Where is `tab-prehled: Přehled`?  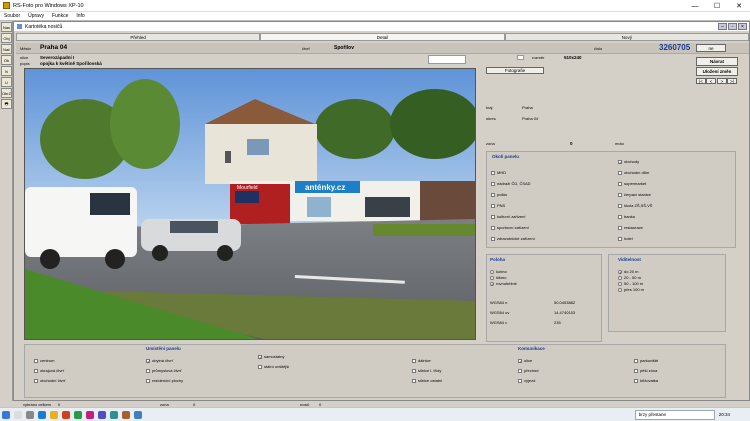 tab-prehled: Přehled is located at coordinates (138, 37).